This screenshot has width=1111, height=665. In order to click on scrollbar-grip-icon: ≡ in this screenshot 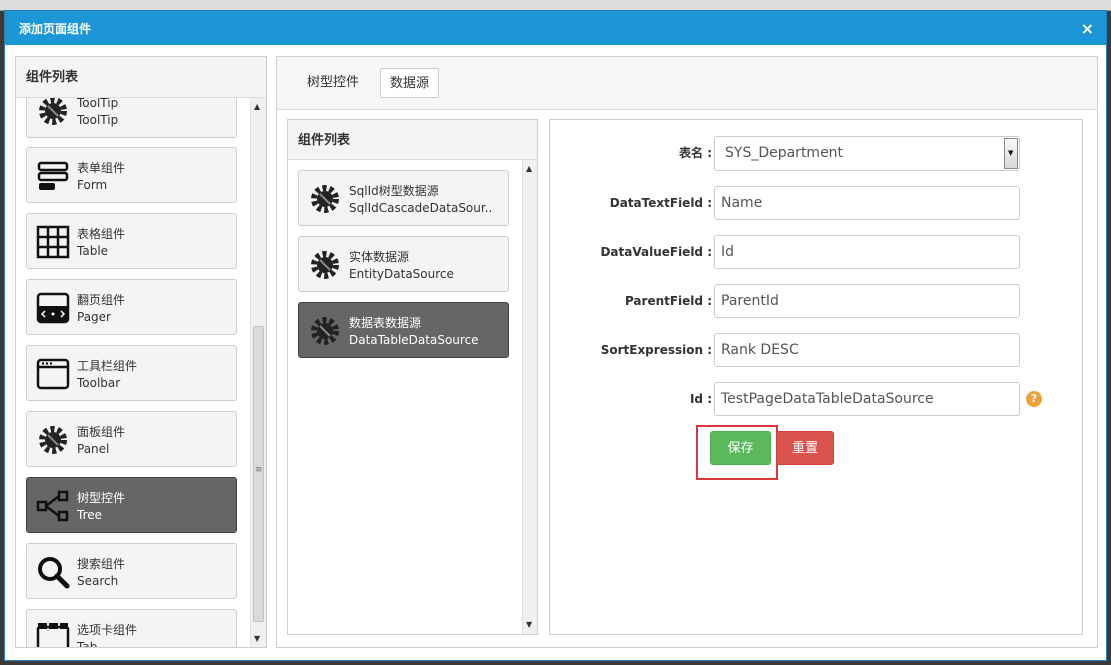, I will do `click(259, 470)`.